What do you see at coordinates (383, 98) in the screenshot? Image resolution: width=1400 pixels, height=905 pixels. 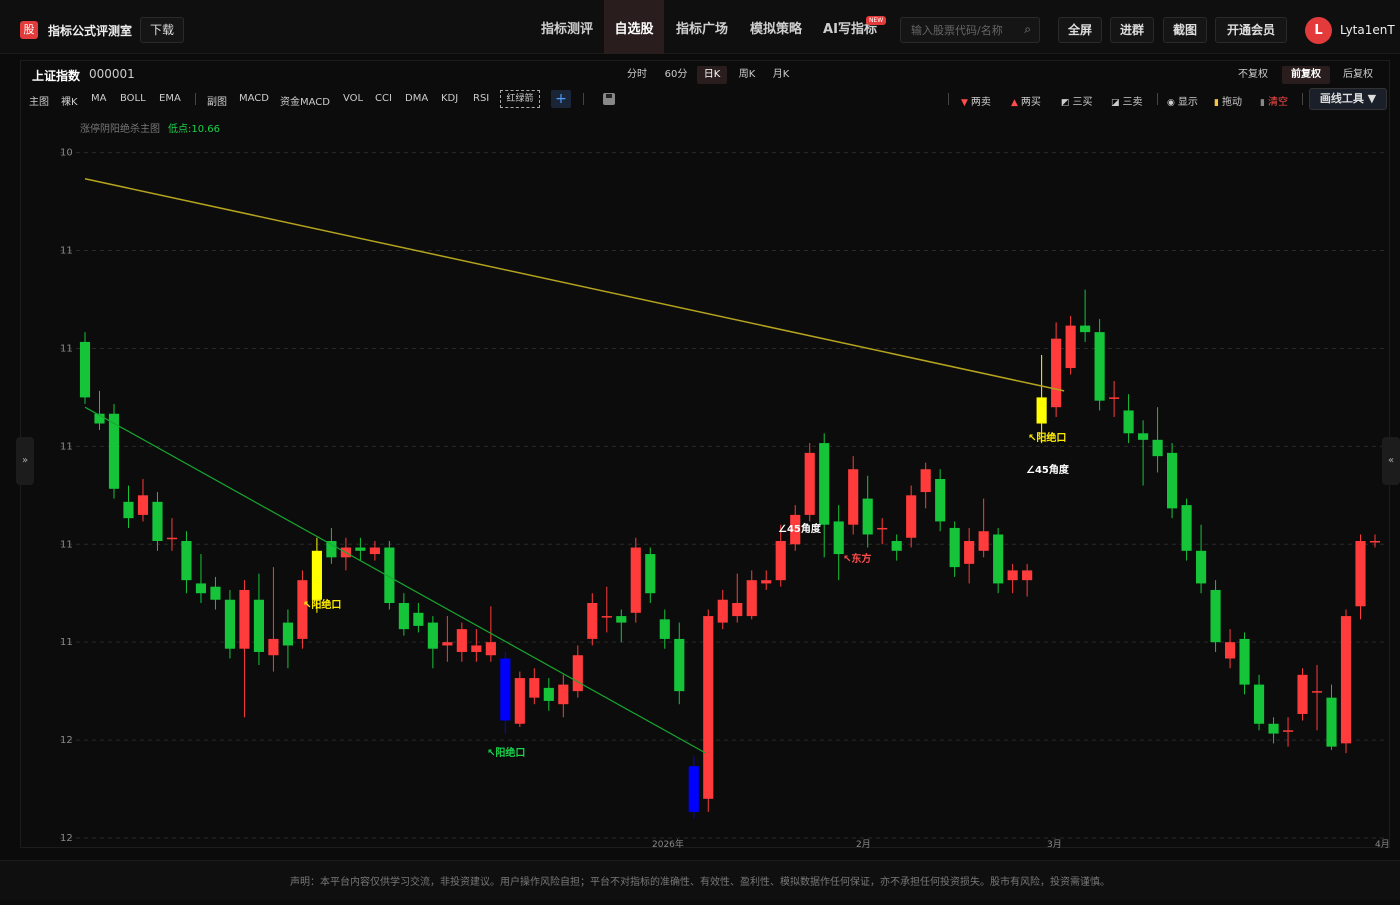 I see `indicator-cci: CCI` at bounding box center [383, 98].